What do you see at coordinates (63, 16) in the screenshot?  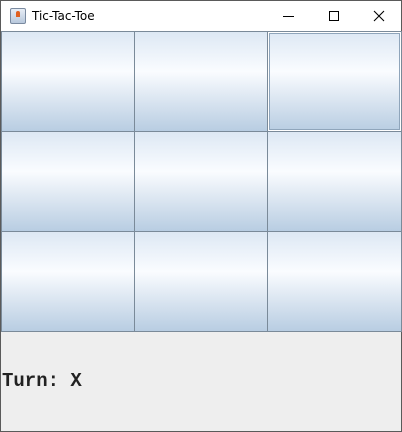 I see `window-title: Tic-Tac-Toe` at bounding box center [63, 16].